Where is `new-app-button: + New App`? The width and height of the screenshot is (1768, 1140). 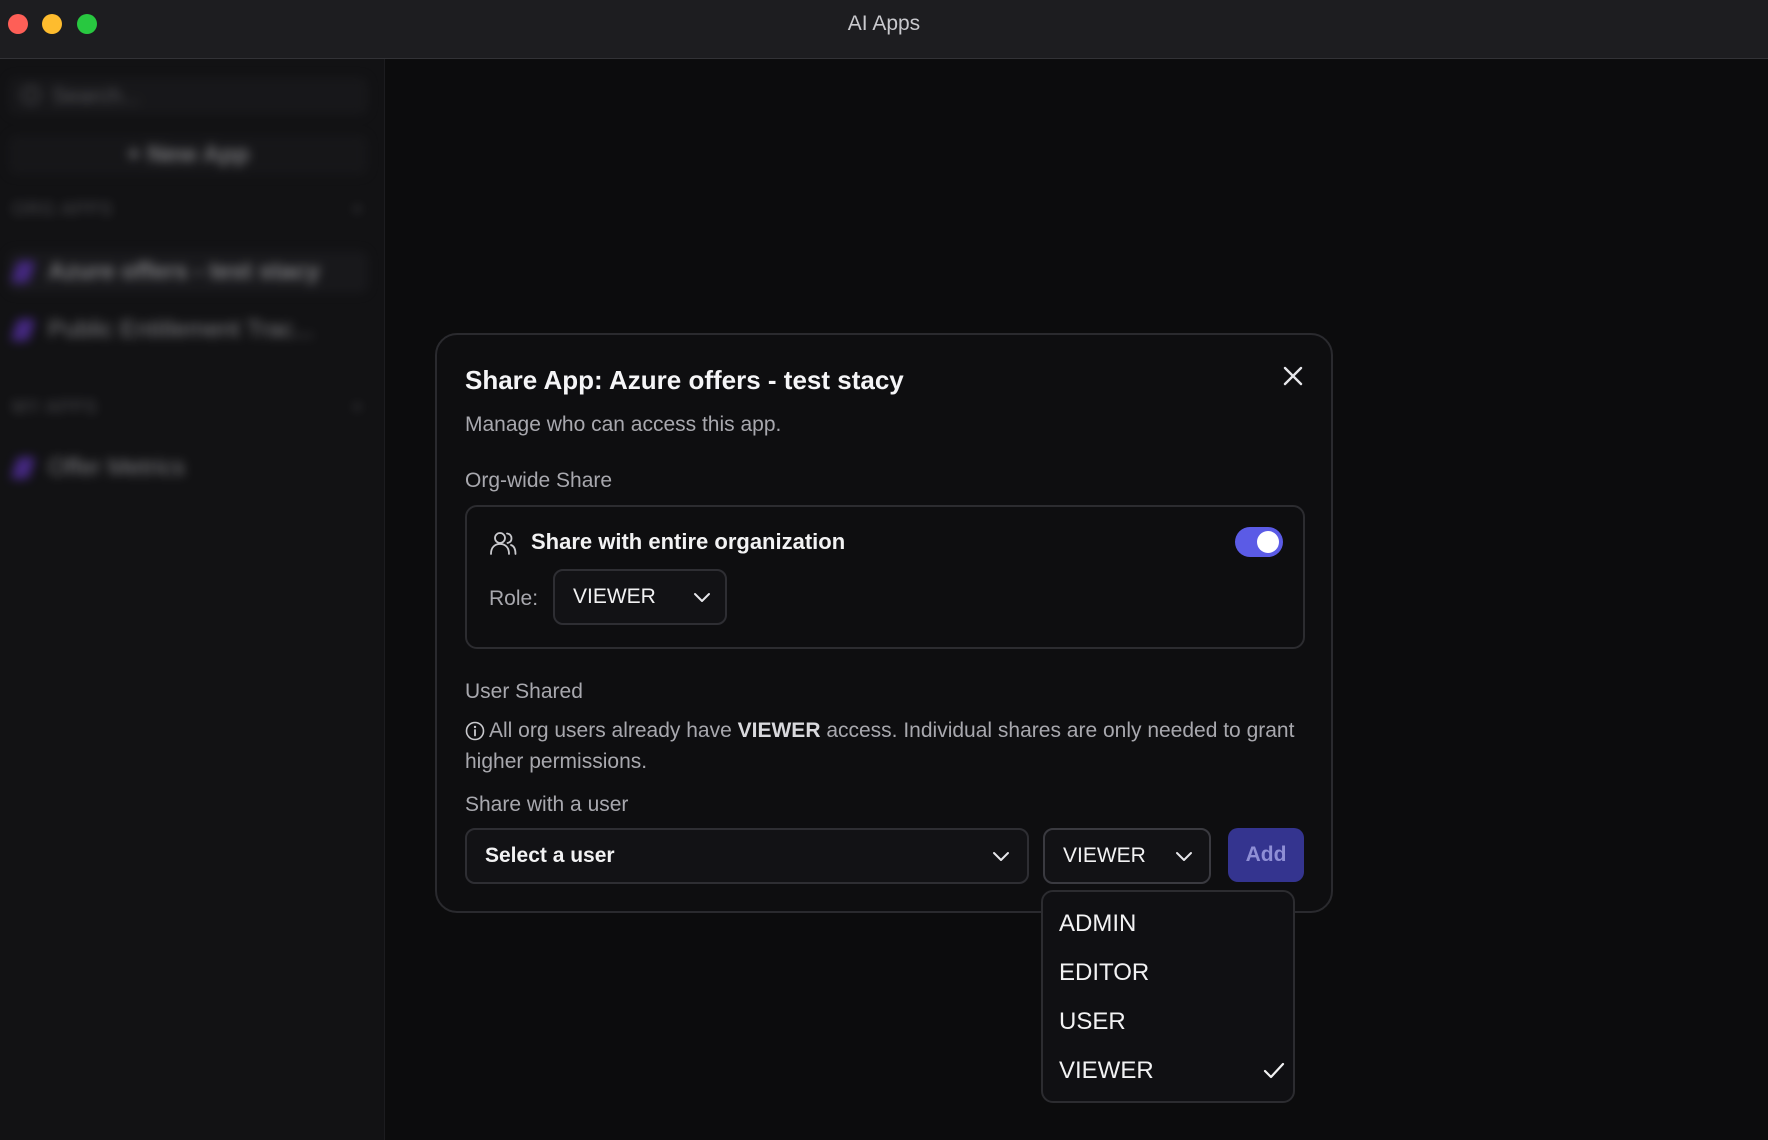 new-app-button: + New App is located at coordinates (188, 155).